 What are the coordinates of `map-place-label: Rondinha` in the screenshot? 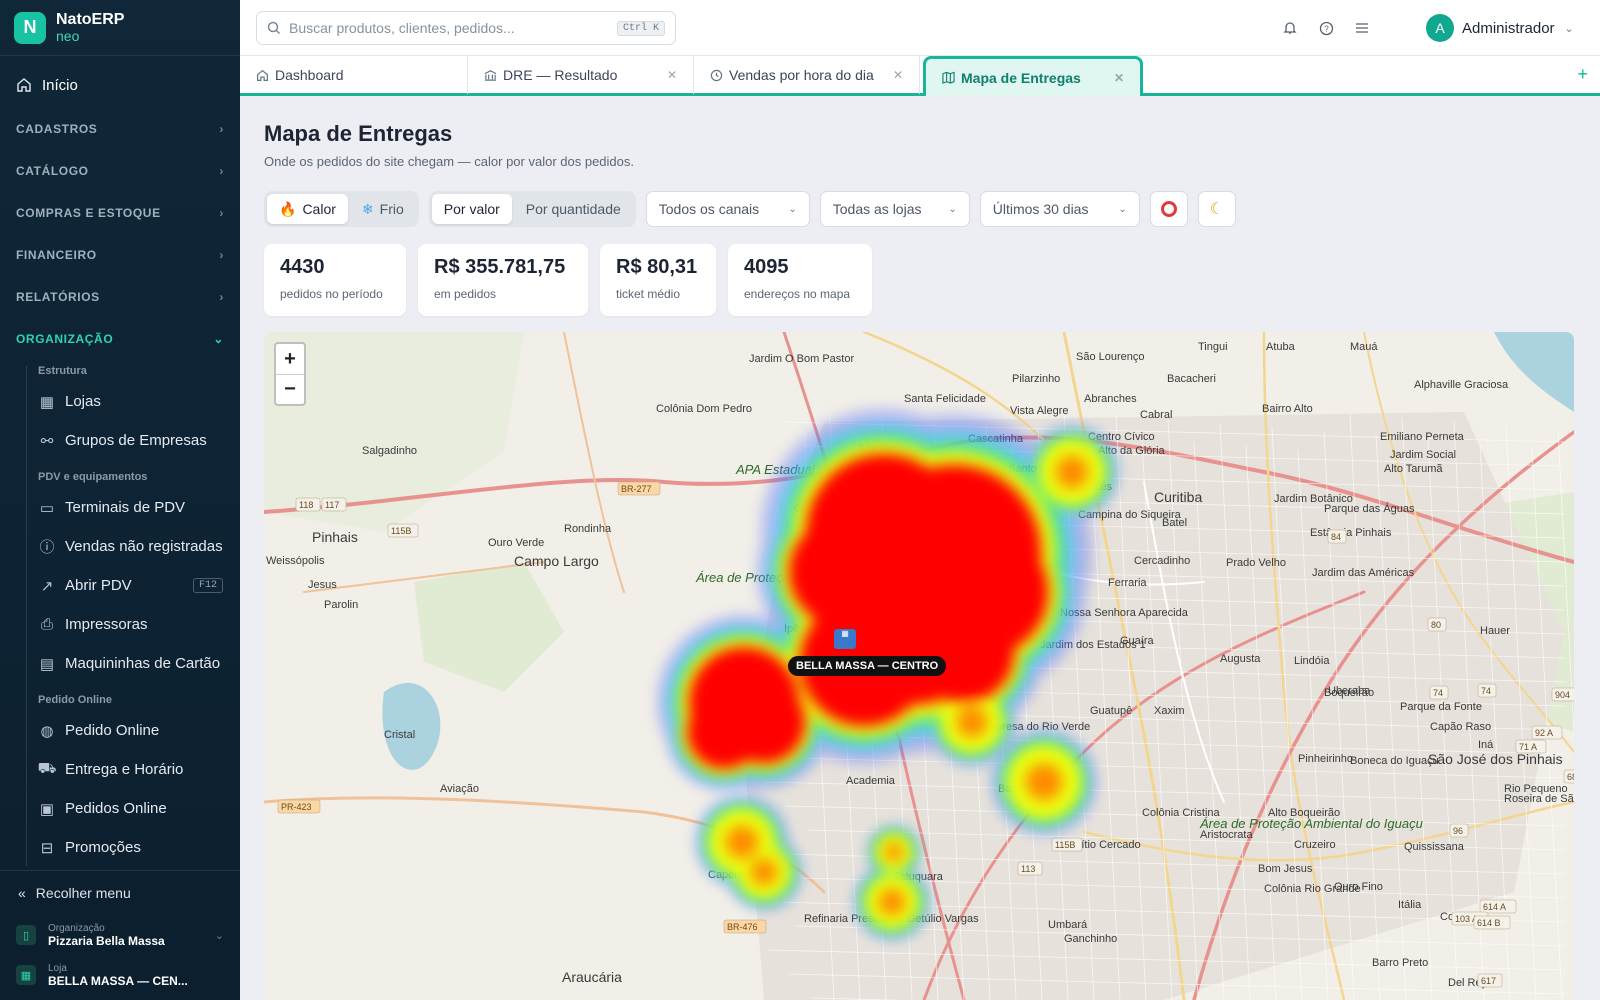 It's located at (588, 529).